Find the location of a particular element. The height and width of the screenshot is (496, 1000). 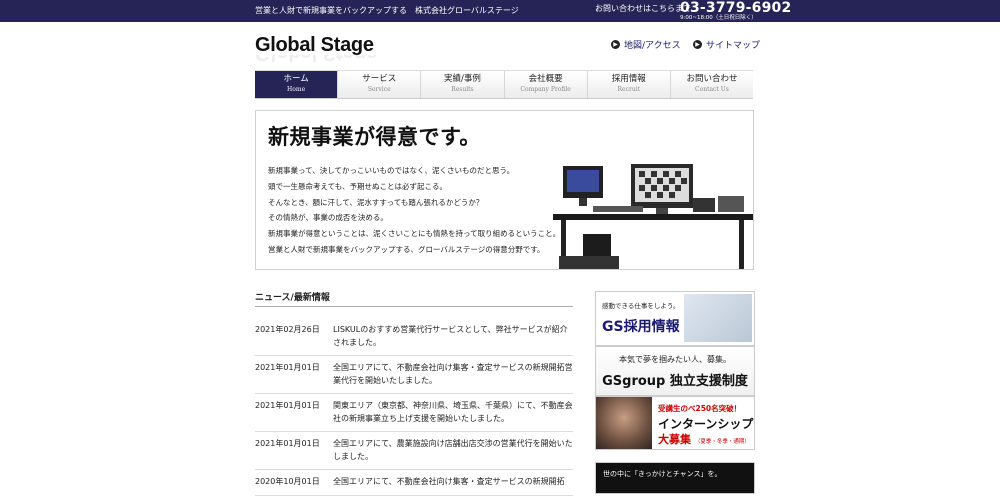

support-banner-caption: 本気で夢を掴みたい人、募集。 is located at coordinates (675, 359).